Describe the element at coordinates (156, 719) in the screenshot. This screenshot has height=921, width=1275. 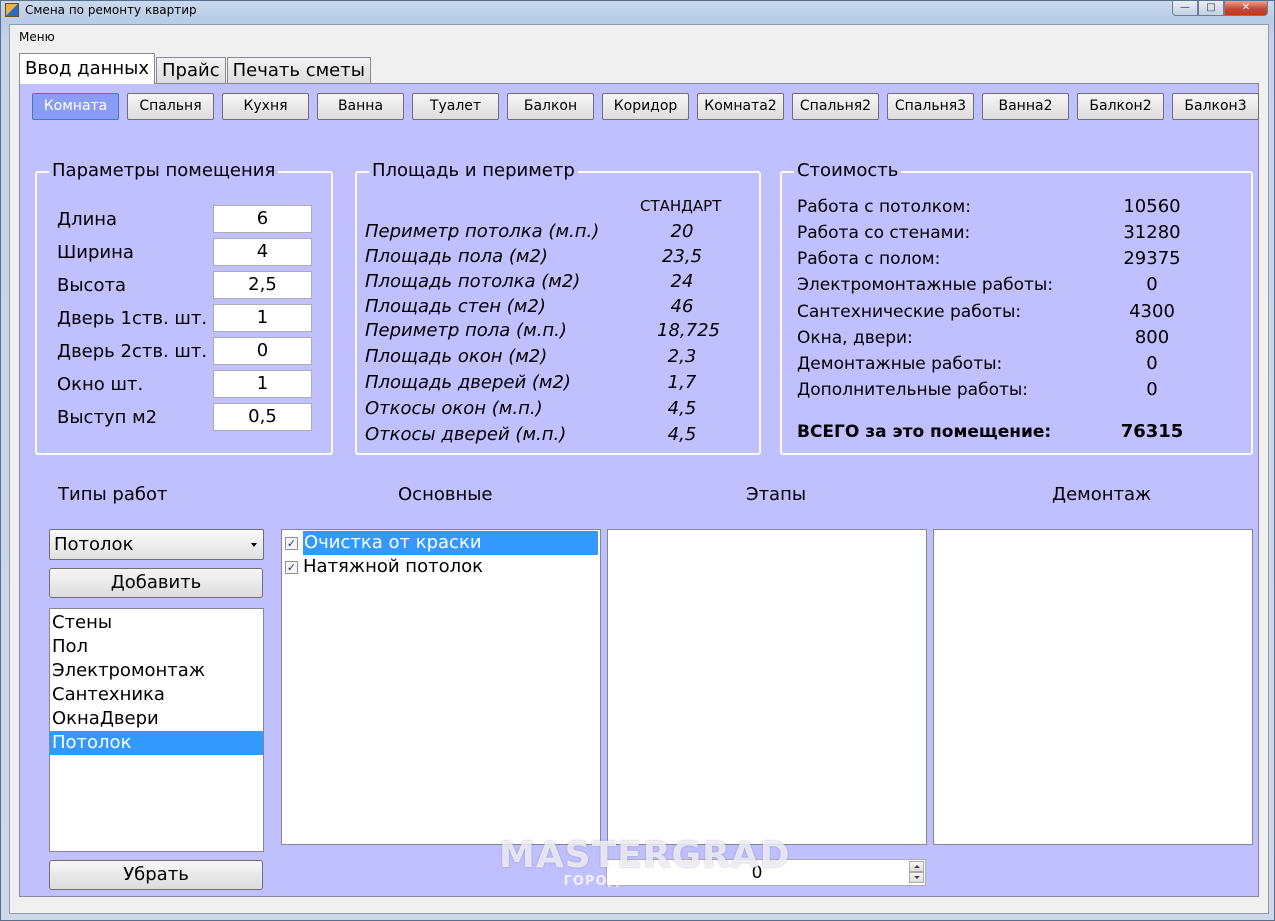
I see `list-item: ОкнаДвери` at that location.